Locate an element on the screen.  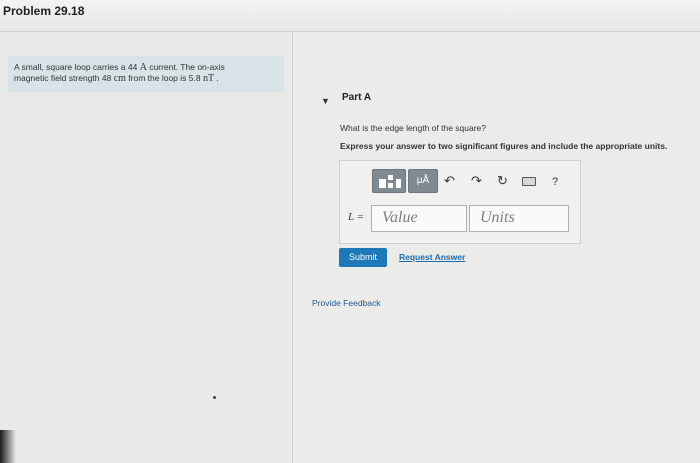
current-unit: A is located at coordinates (143, 67).